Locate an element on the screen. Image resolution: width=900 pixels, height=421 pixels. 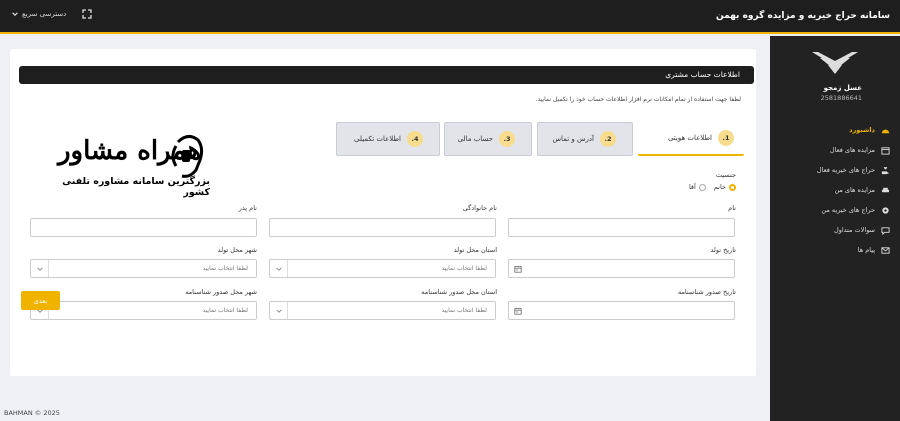
quick-access-menu: دسترسی سریع is located at coordinates (39, 14).